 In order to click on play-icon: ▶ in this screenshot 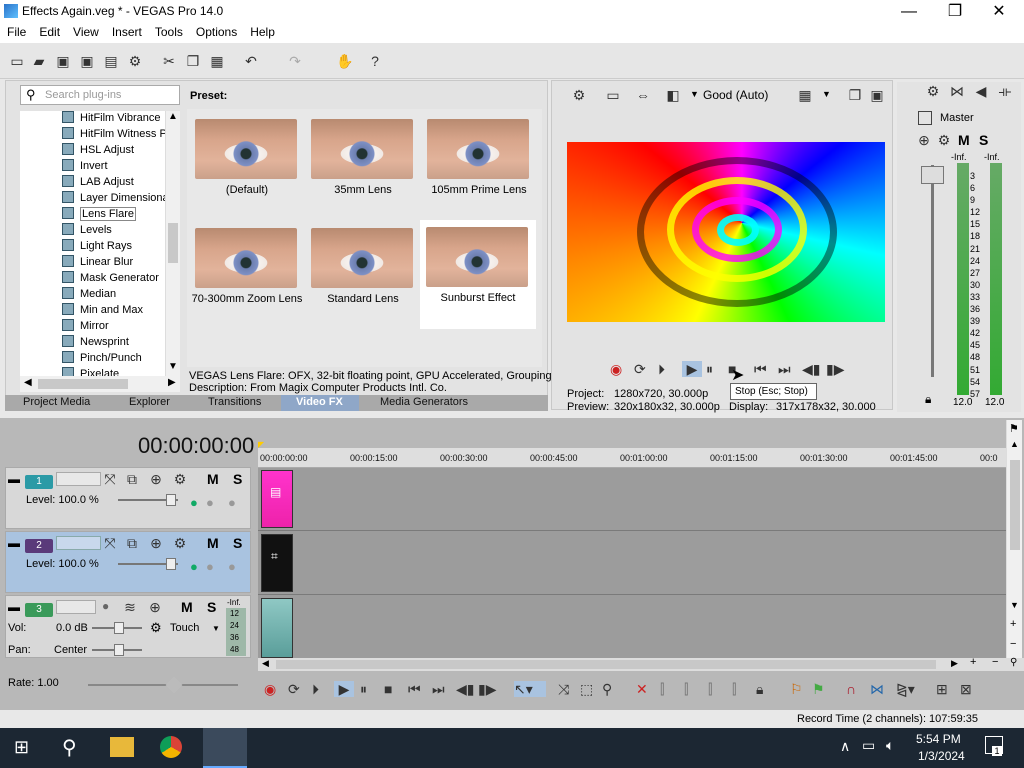, I will do `click(692, 369)`.